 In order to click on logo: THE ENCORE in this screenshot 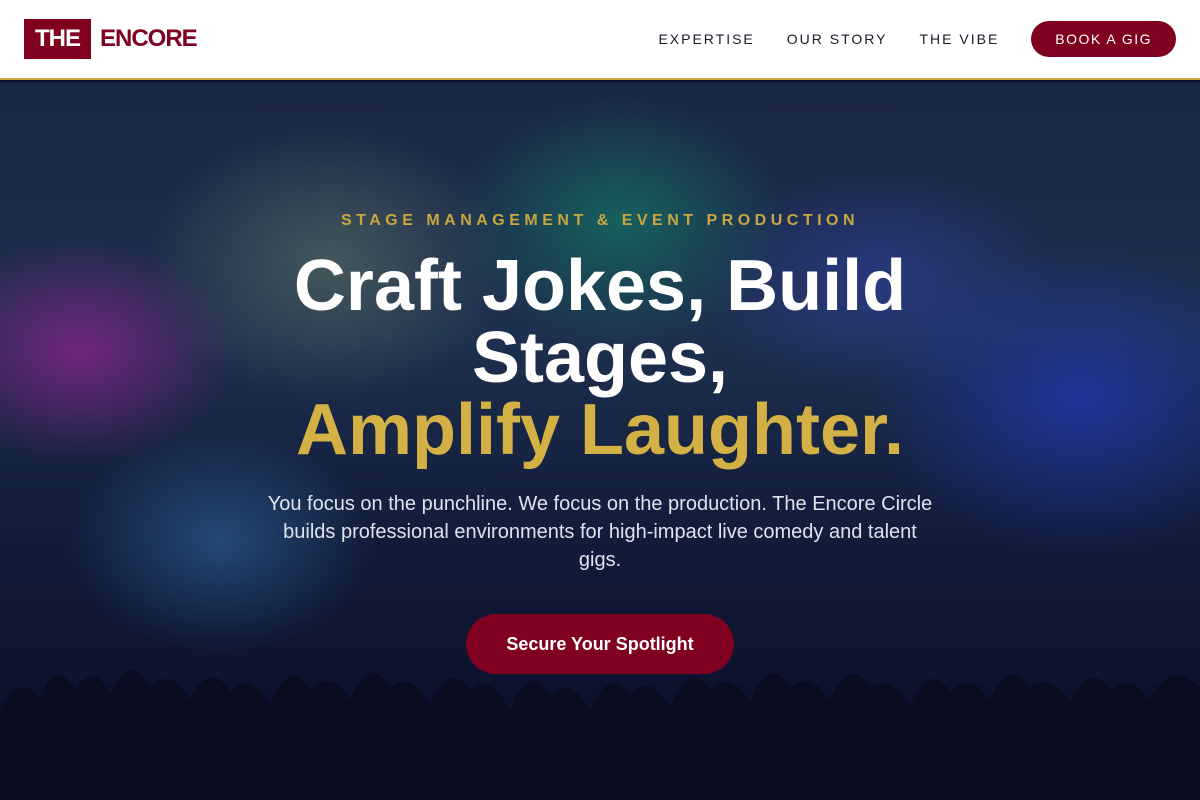, I will do `click(111, 39)`.